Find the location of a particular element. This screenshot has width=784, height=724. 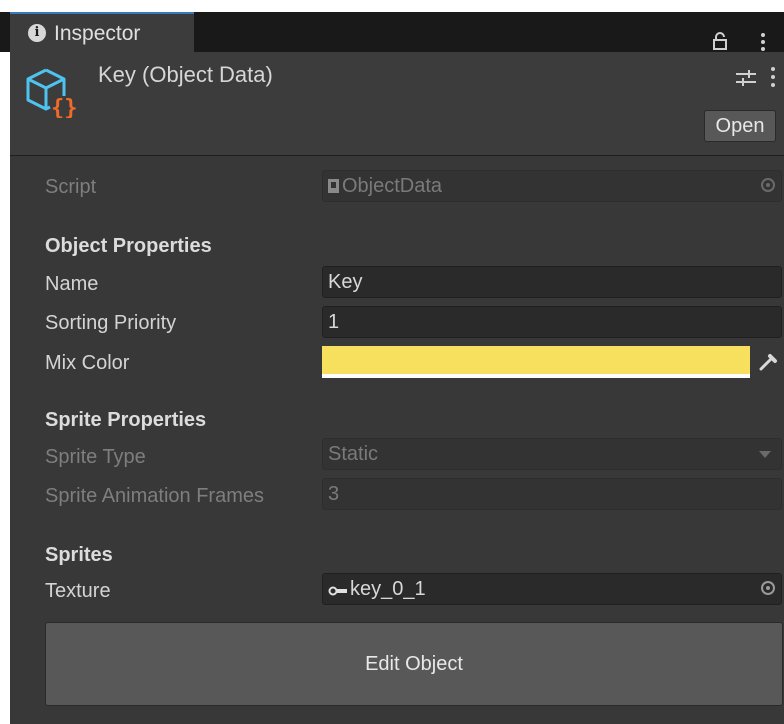

script-field: ObjectData is located at coordinates (552, 186).